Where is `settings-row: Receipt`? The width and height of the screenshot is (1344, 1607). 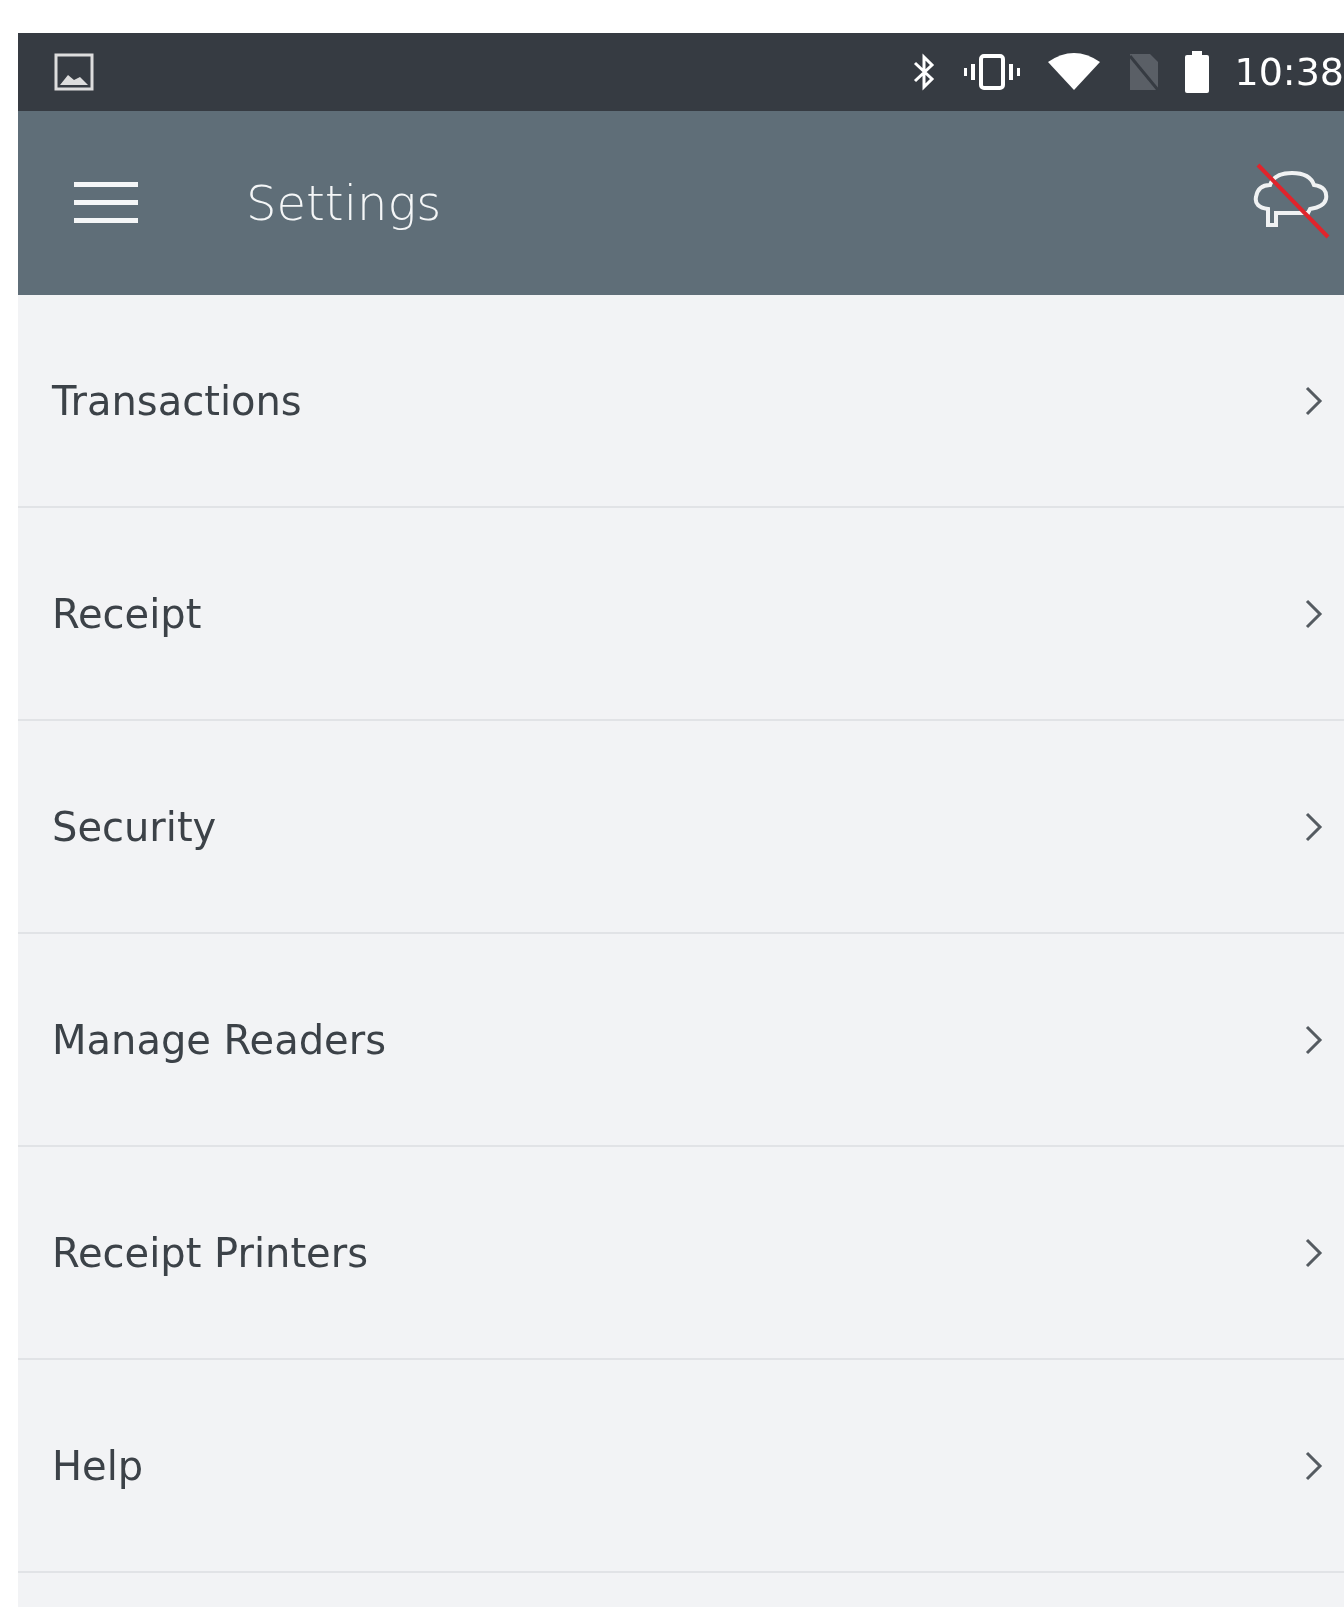 settings-row: Receipt is located at coordinates (681, 614).